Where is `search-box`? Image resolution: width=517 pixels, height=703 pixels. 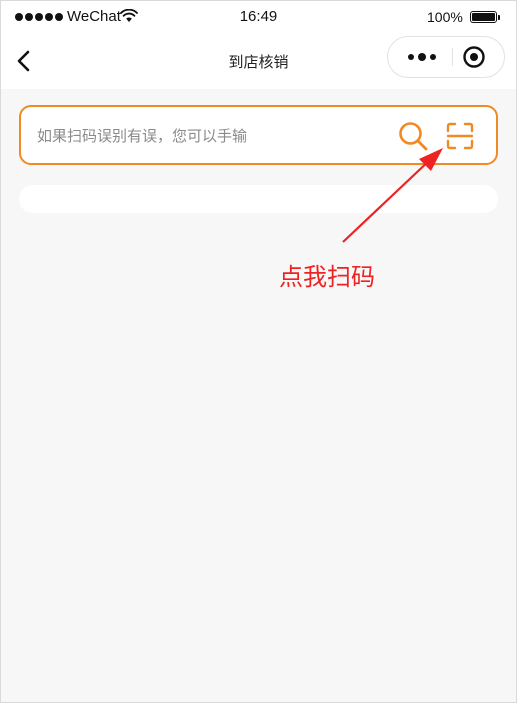
search-box is located at coordinates (258, 135).